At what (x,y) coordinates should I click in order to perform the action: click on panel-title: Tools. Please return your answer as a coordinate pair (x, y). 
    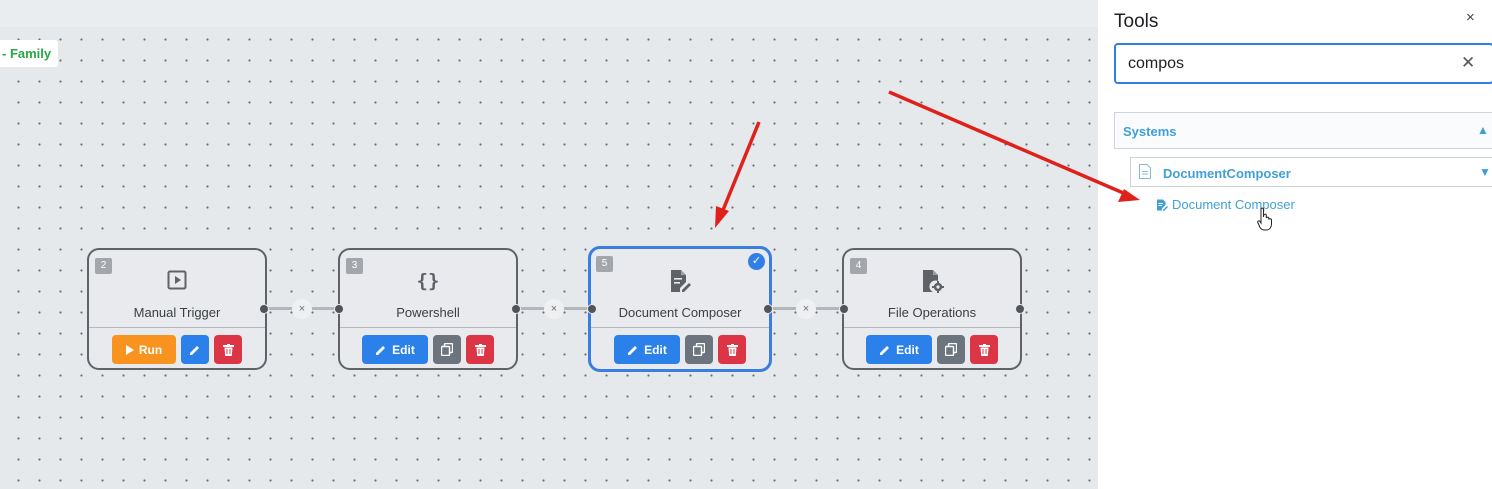
    Looking at the image, I should click on (1136, 21).